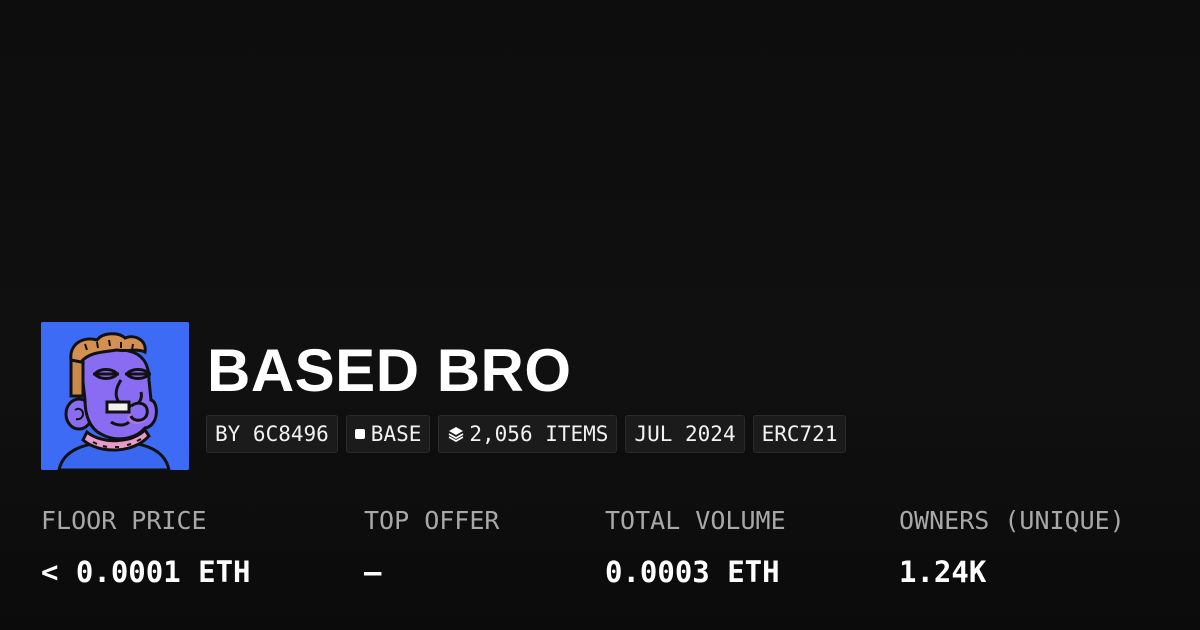 This screenshot has width=1200, height=630. What do you see at coordinates (373, 572) in the screenshot?
I see `stat-value: –` at bounding box center [373, 572].